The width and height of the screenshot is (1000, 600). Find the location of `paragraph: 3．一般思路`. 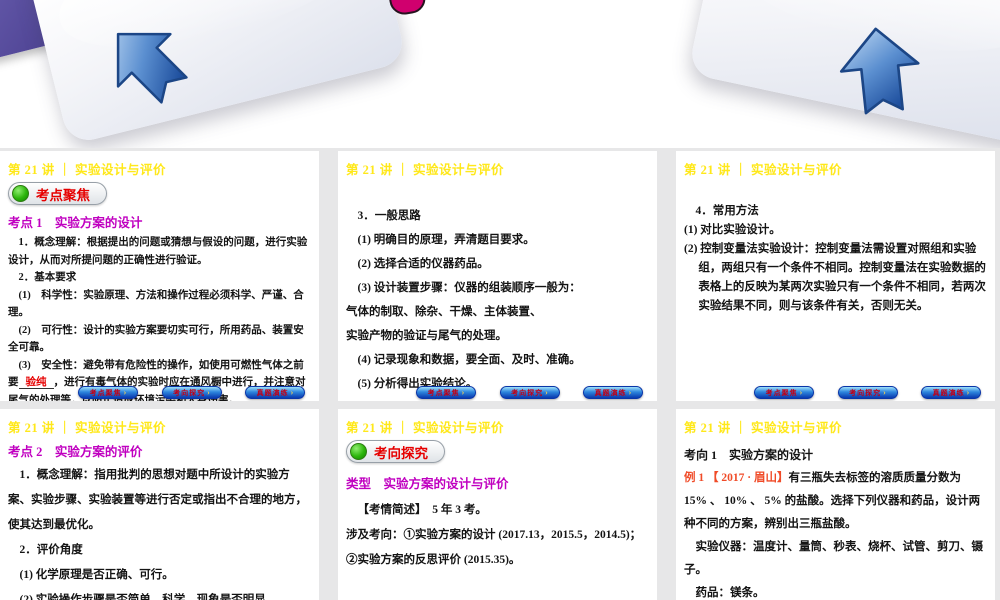

paragraph: 3．一般思路 is located at coordinates (389, 216).